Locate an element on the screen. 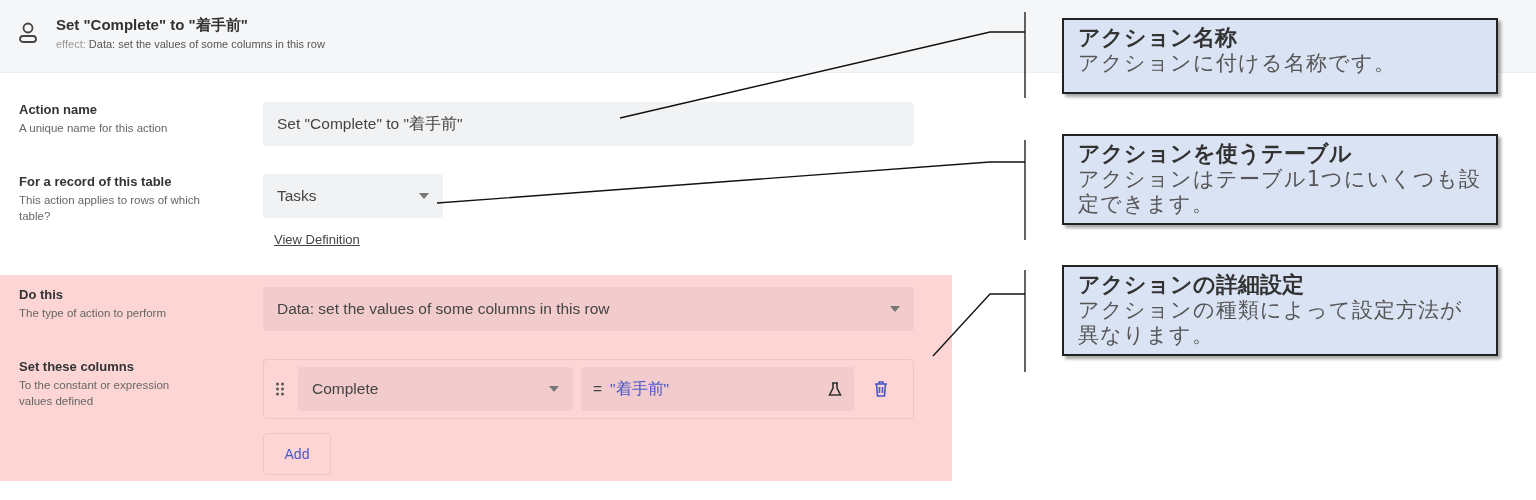  callout-title: アクションを使うテーブル is located at coordinates (1215, 154).